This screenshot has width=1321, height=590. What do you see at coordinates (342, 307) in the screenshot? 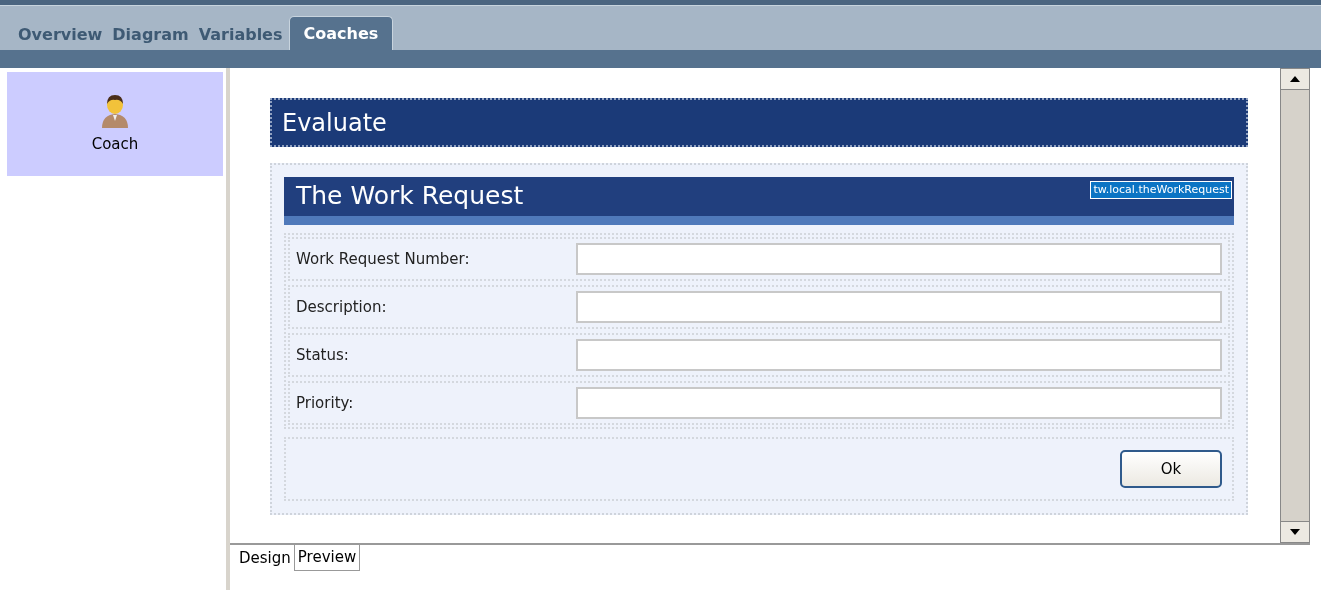
I see `field-label: Description:` at bounding box center [342, 307].